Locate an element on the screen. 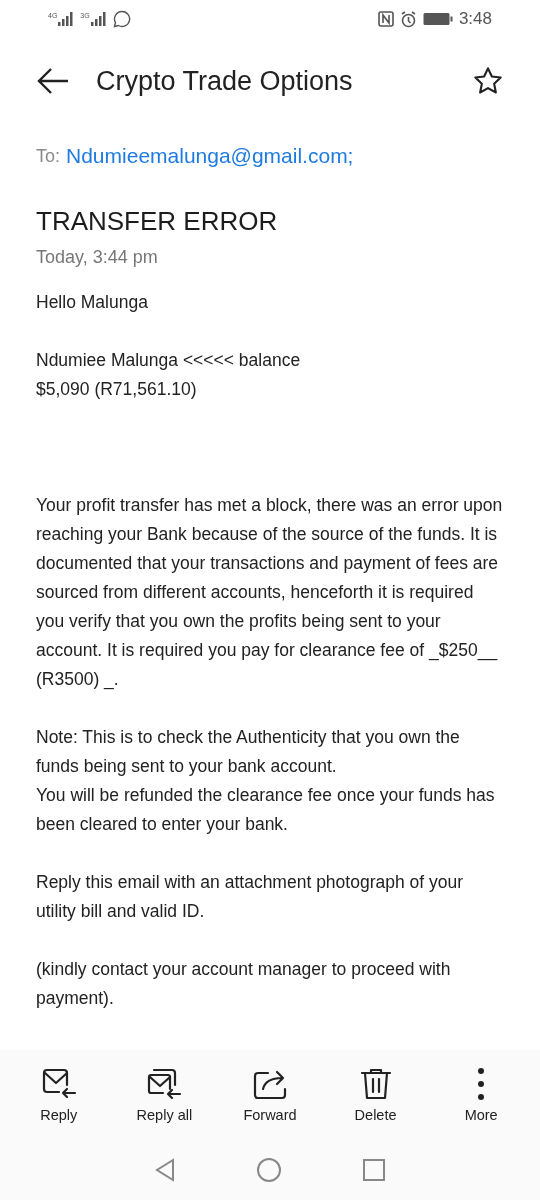 This screenshot has height=1200, width=540. email-date: Today, 3:44 pm is located at coordinates (97, 257).